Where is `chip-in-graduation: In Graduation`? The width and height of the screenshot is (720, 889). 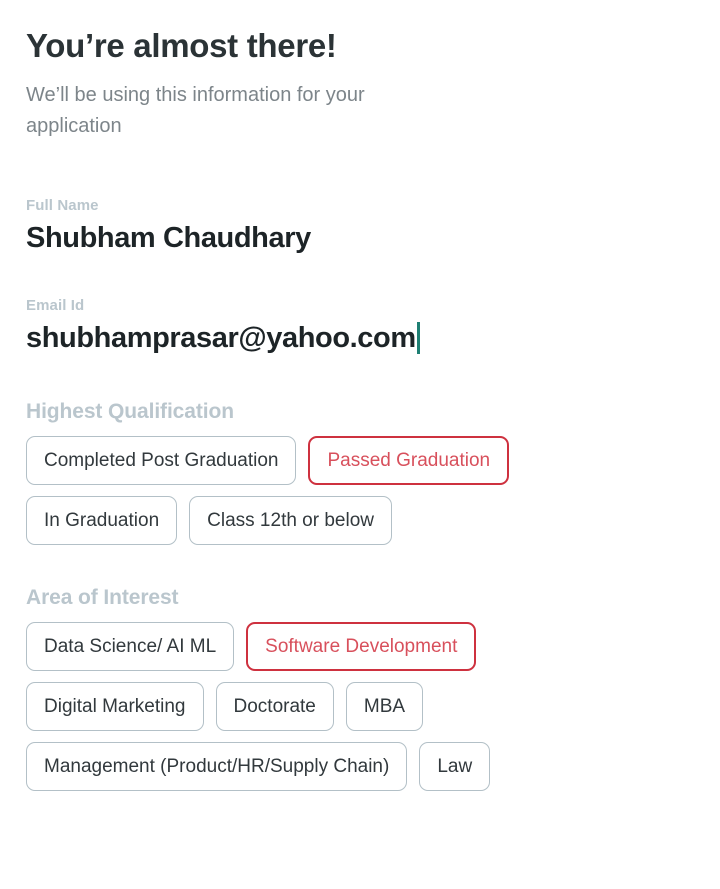 chip-in-graduation: In Graduation is located at coordinates (102, 520).